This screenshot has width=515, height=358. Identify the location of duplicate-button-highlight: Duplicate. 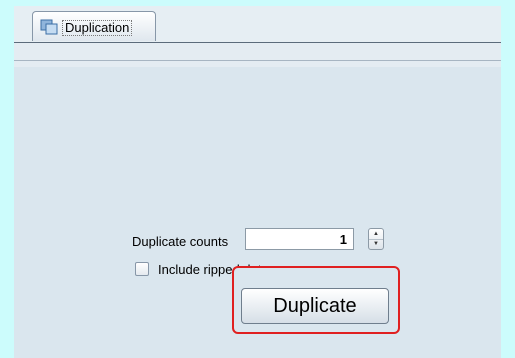
(316, 300).